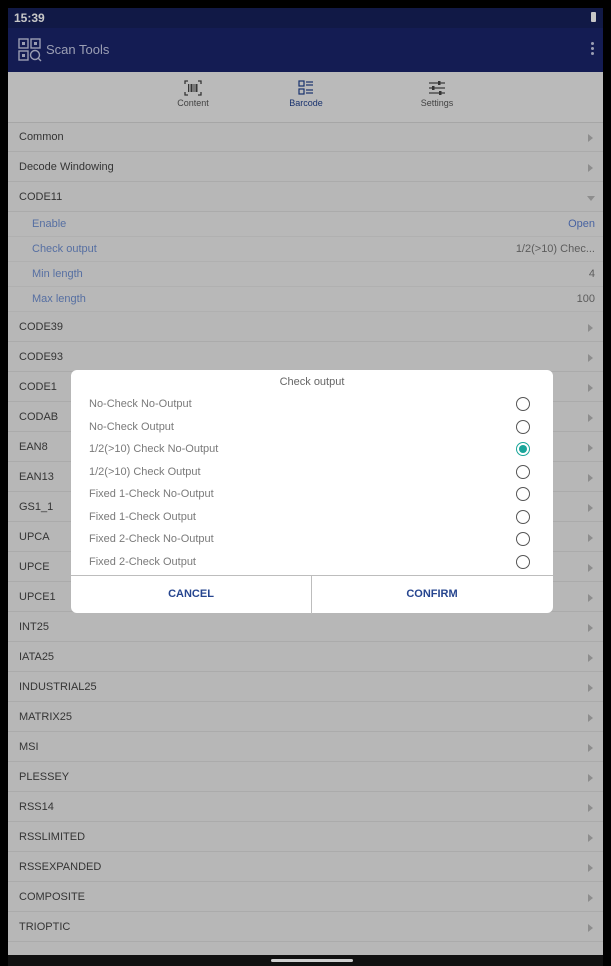  I want to click on radio-option: 1/2(>10) Check Output, so click(312, 473).